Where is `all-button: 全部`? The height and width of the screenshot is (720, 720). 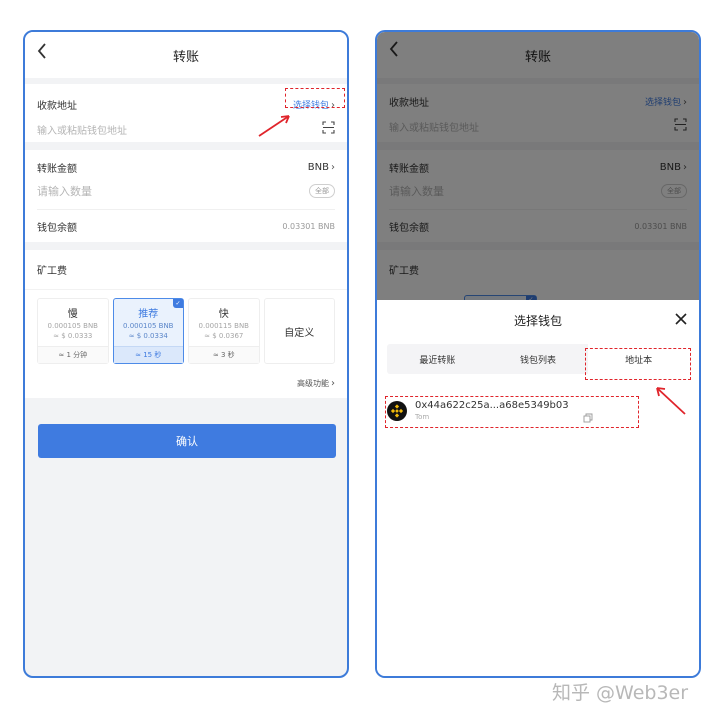 all-button: 全部 is located at coordinates (322, 191).